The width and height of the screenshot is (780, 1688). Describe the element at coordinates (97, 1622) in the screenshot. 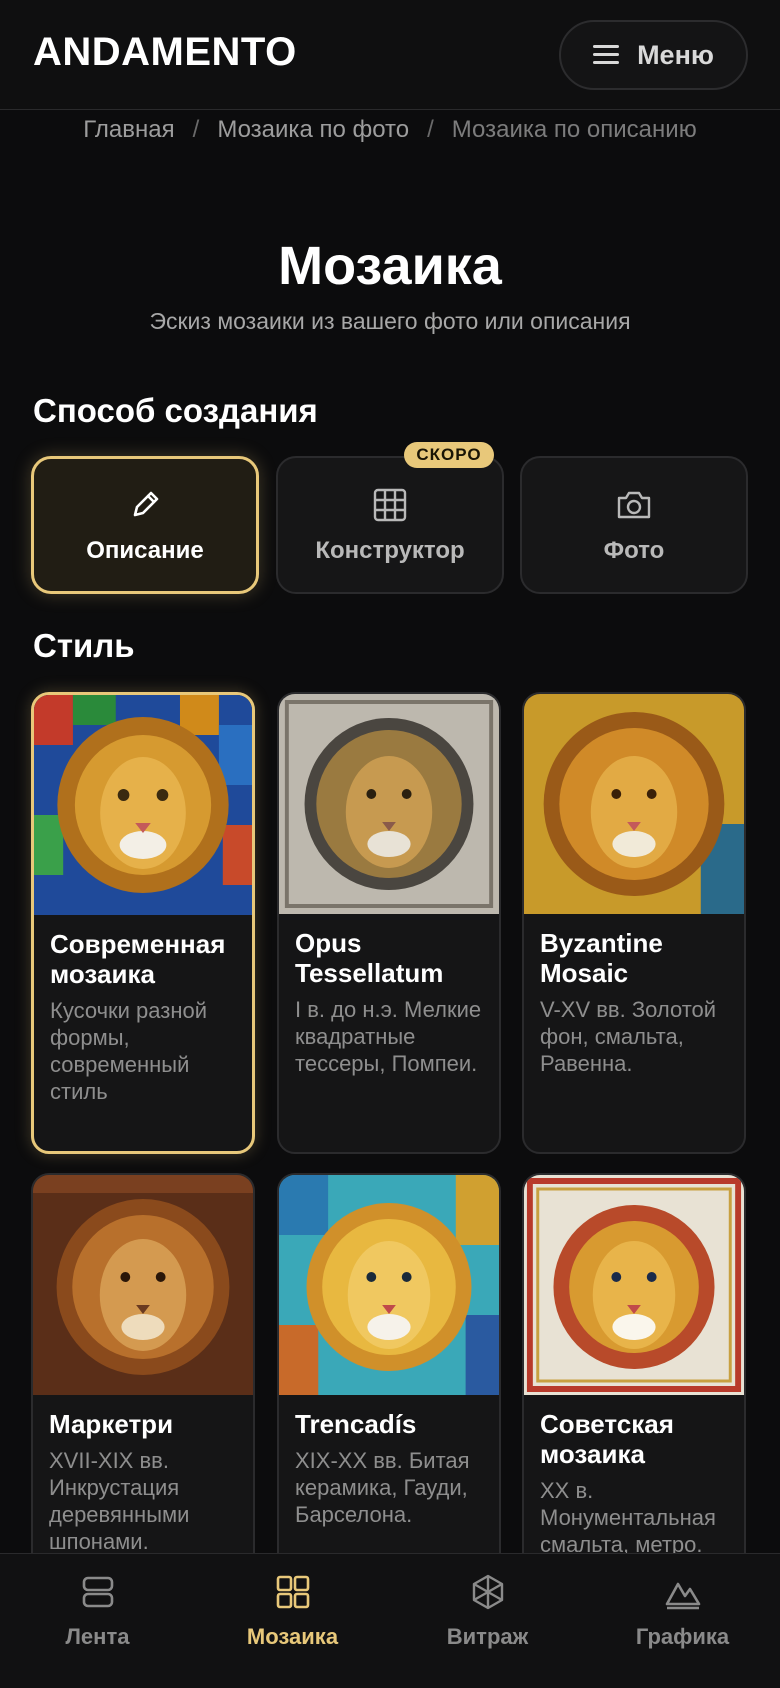

I see `nav-feed: Лента` at that location.